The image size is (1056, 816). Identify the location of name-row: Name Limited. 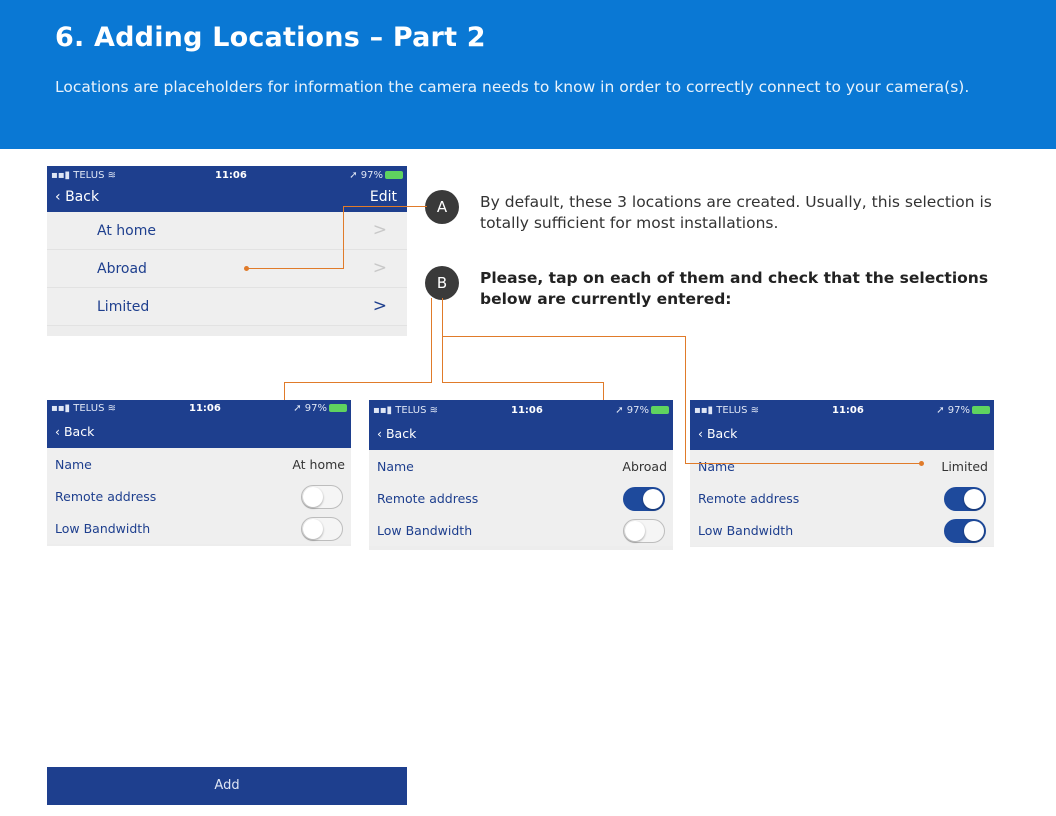
(842, 466).